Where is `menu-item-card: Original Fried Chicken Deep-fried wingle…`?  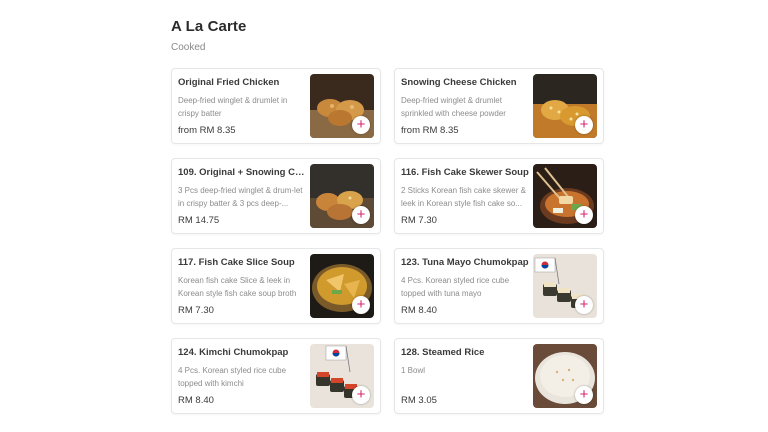 menu-item-card: Original Fried Chicken Deep-fried wingle… is located at coordinates (276, 106).